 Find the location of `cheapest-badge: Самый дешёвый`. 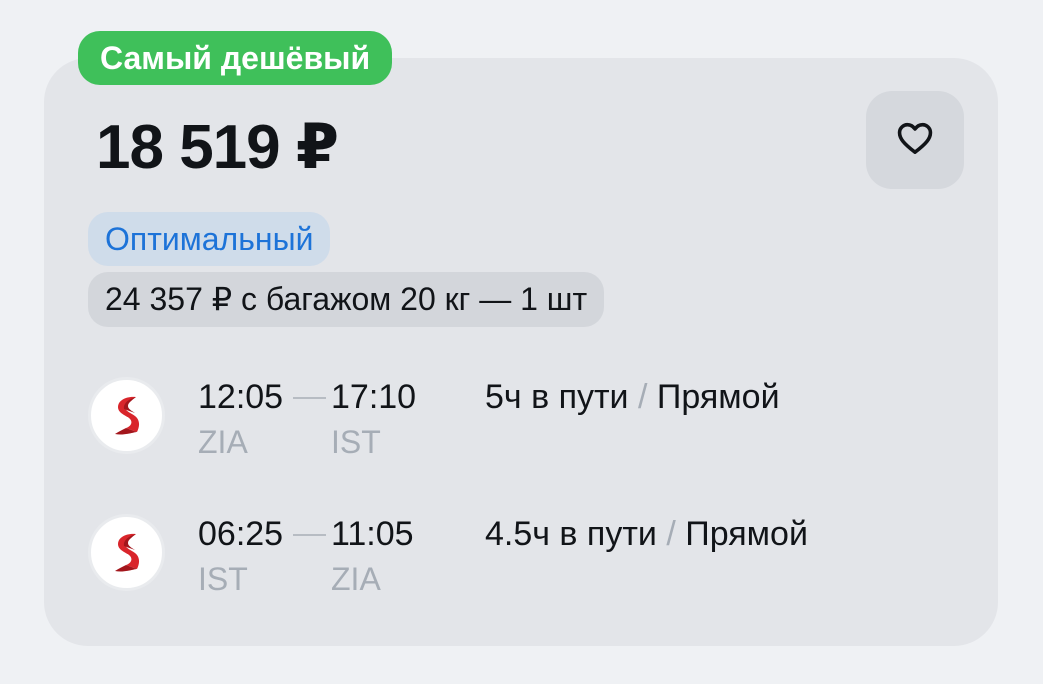

cheapest-badge: Самый дешёвый is located at coordinates (235, 58).